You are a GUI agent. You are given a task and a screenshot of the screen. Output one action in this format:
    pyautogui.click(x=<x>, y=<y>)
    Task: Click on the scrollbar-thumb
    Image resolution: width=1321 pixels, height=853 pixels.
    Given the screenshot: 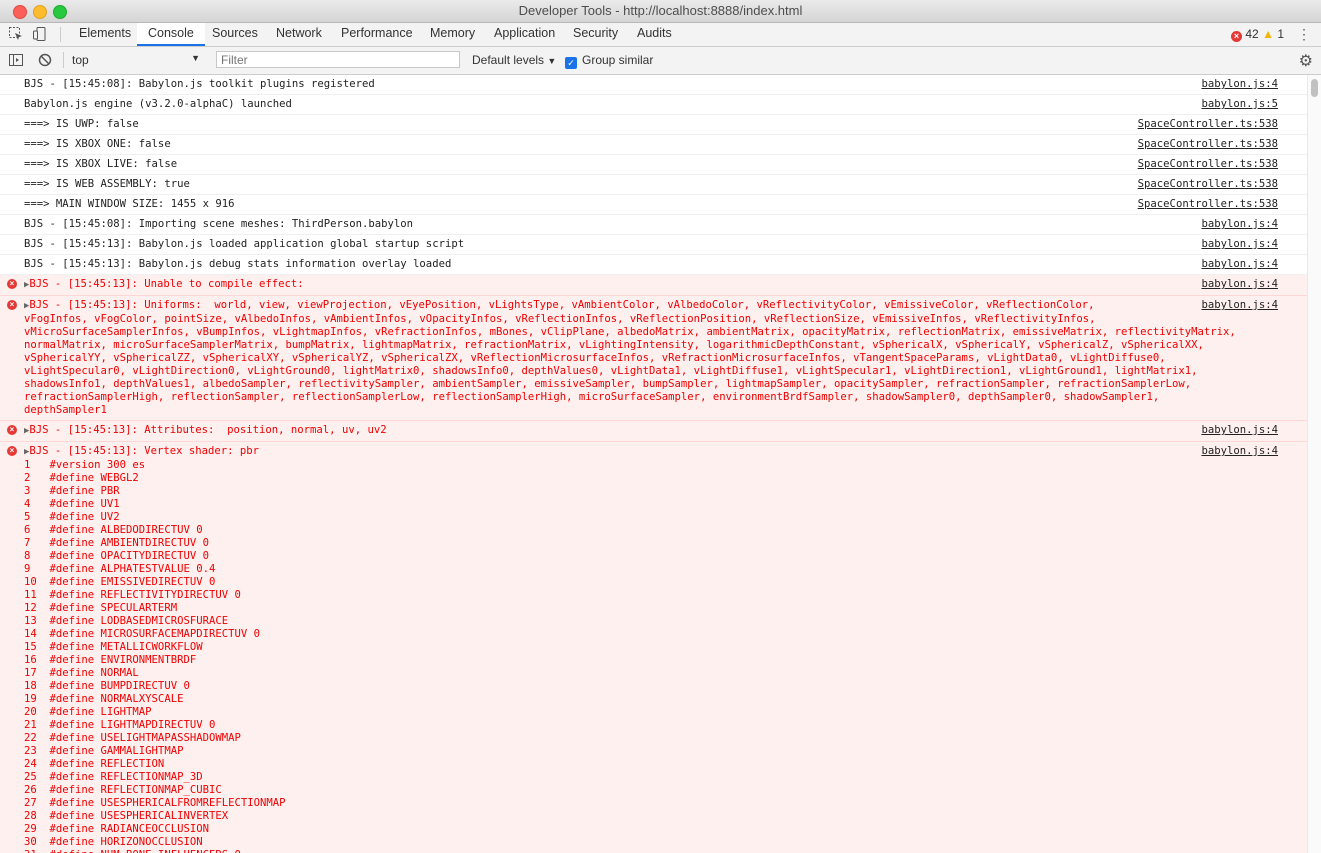 What is the action you would take?
    pyautogui.click(x=1314, y=88)
    